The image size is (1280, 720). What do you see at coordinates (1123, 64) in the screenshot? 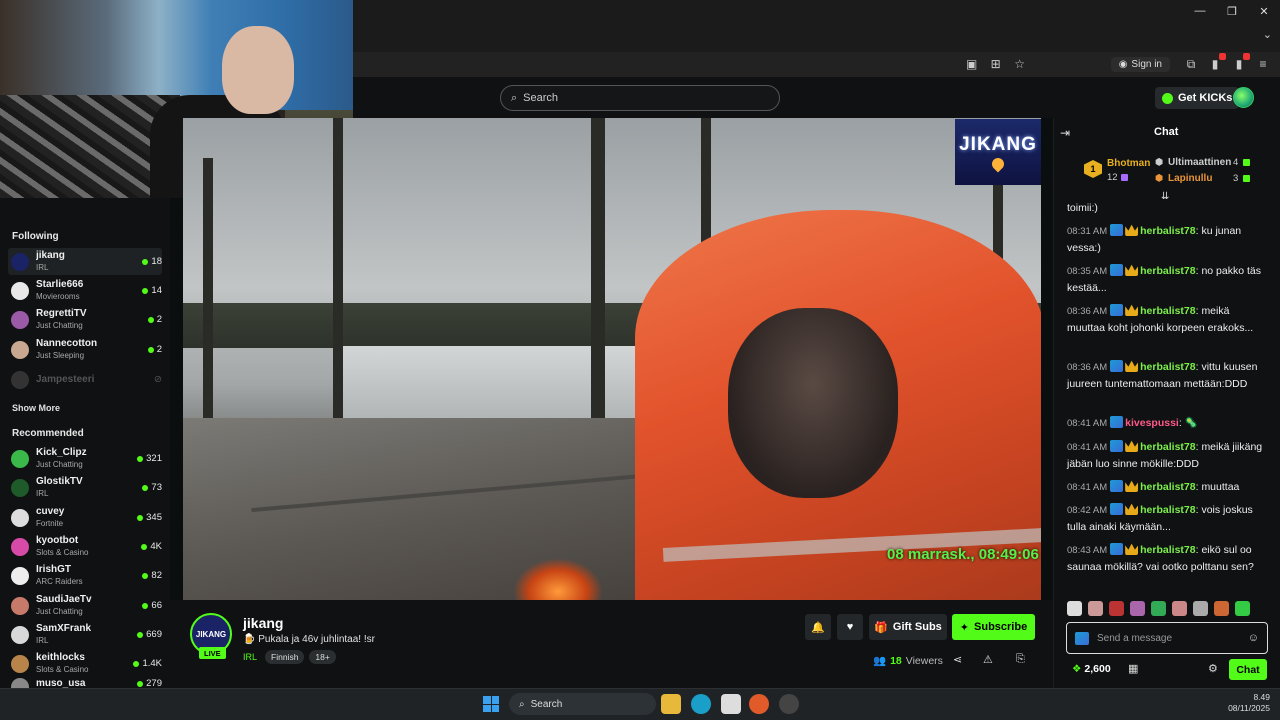
I see `account-icon: ◉` at bounding box center [1123, 64].